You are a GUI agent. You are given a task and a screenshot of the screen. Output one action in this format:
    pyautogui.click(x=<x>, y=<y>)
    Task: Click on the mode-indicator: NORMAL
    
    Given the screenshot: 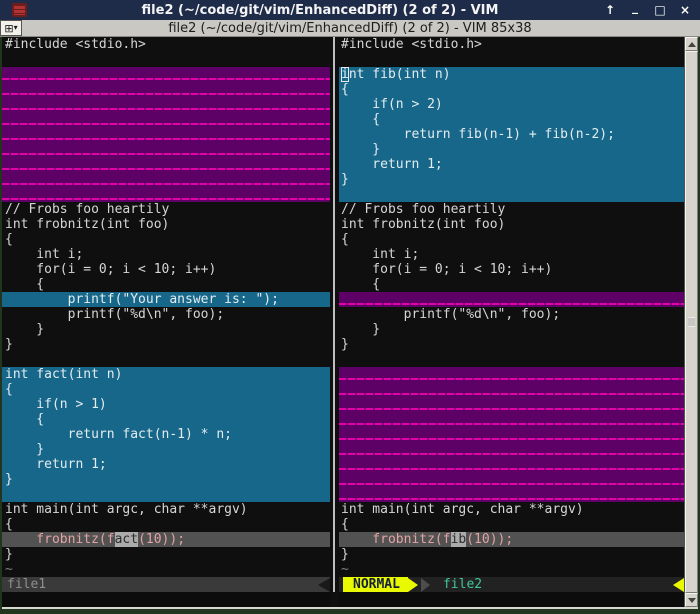 What is the action you would take?
    pyautogui.click(x=375, y=584)
    